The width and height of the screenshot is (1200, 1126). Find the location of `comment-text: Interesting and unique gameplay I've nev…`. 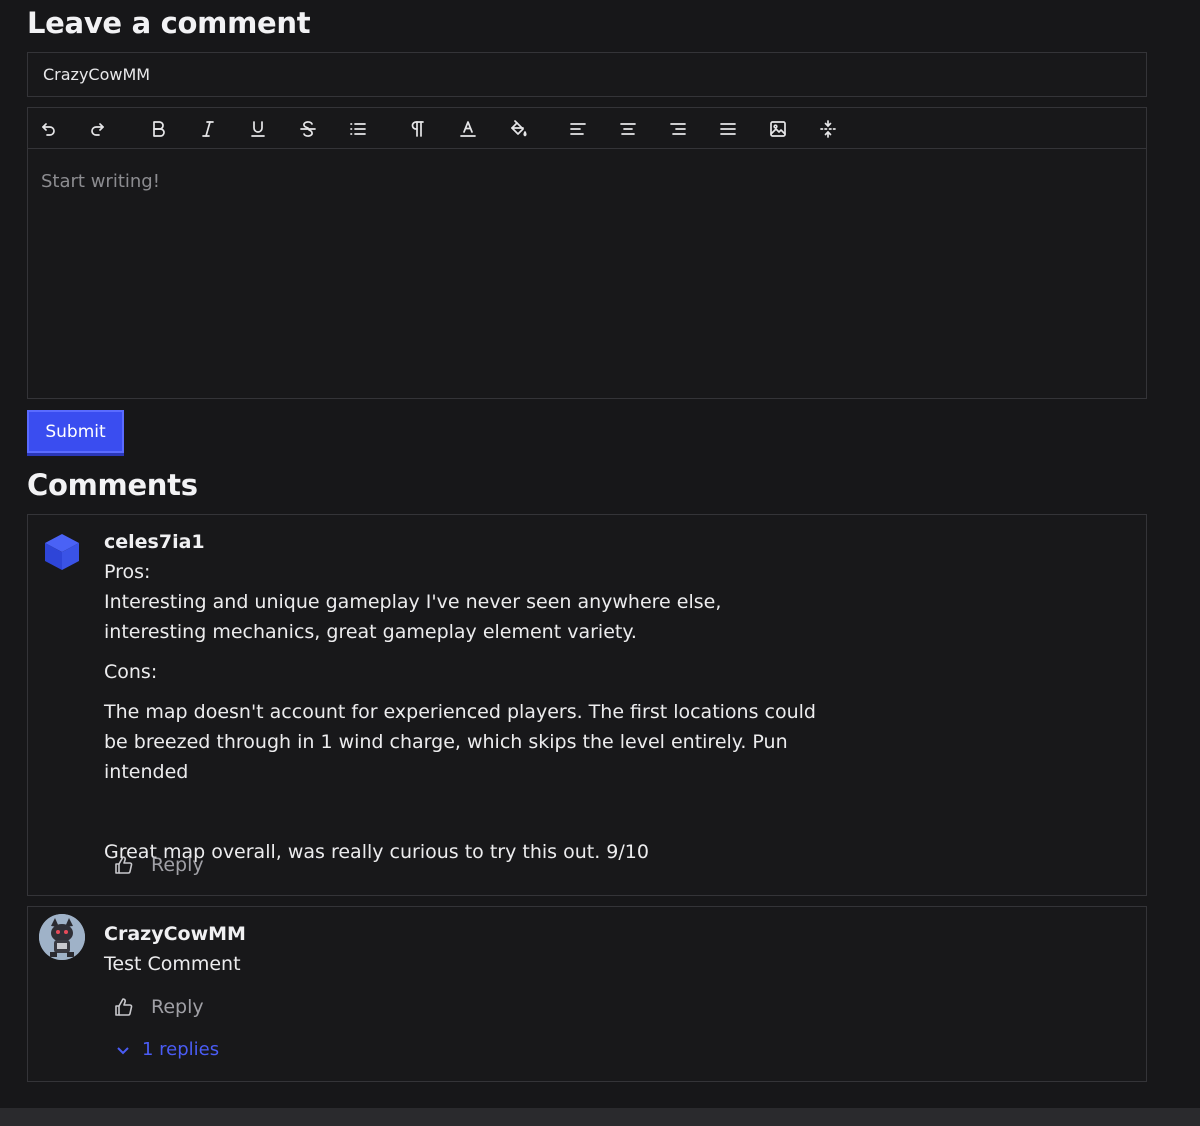

comment-text: Interesting and unique gameplay I've nev… is located at coordinates (413, 617).